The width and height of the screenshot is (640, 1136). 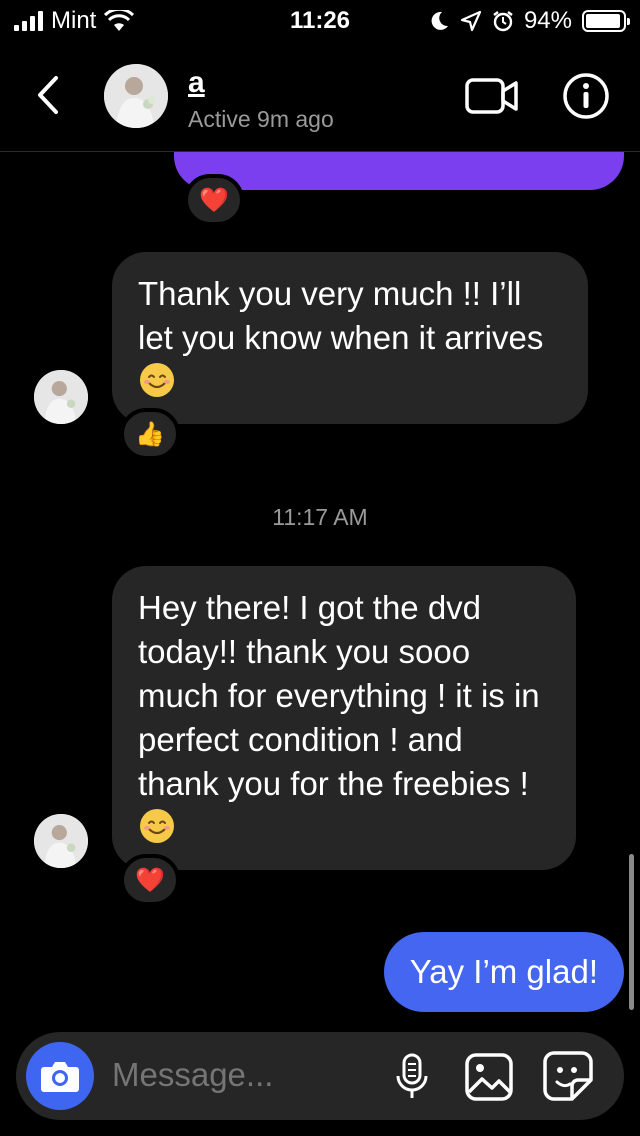 I want to click on message-composer, so click(x=320, y=1076).